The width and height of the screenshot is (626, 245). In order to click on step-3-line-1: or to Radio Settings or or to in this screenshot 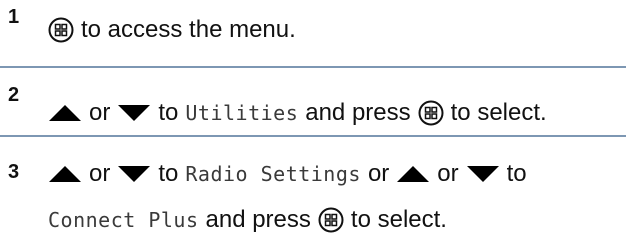, I will do `click(287, 174)`.